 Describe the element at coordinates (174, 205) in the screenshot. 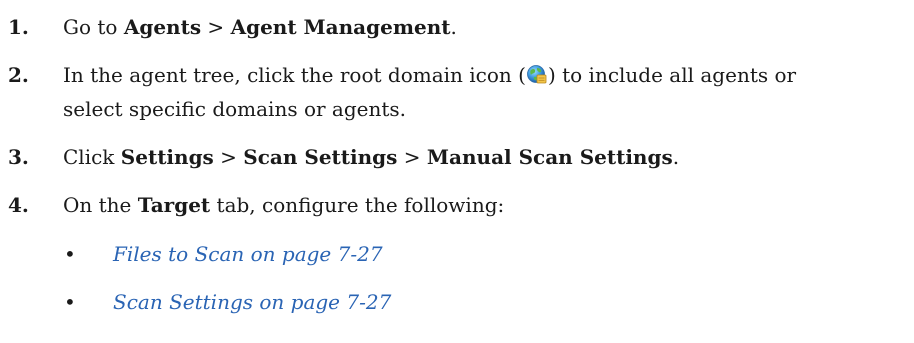

I see `tab-target-label: Target` at that location.